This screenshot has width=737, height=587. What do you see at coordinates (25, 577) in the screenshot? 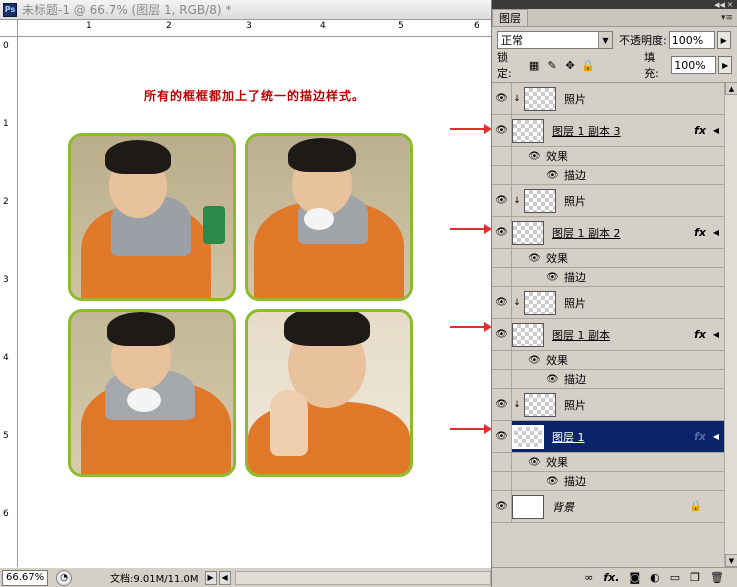
I see `zoom-field: 66.67%` at bounding box center [25, 577].